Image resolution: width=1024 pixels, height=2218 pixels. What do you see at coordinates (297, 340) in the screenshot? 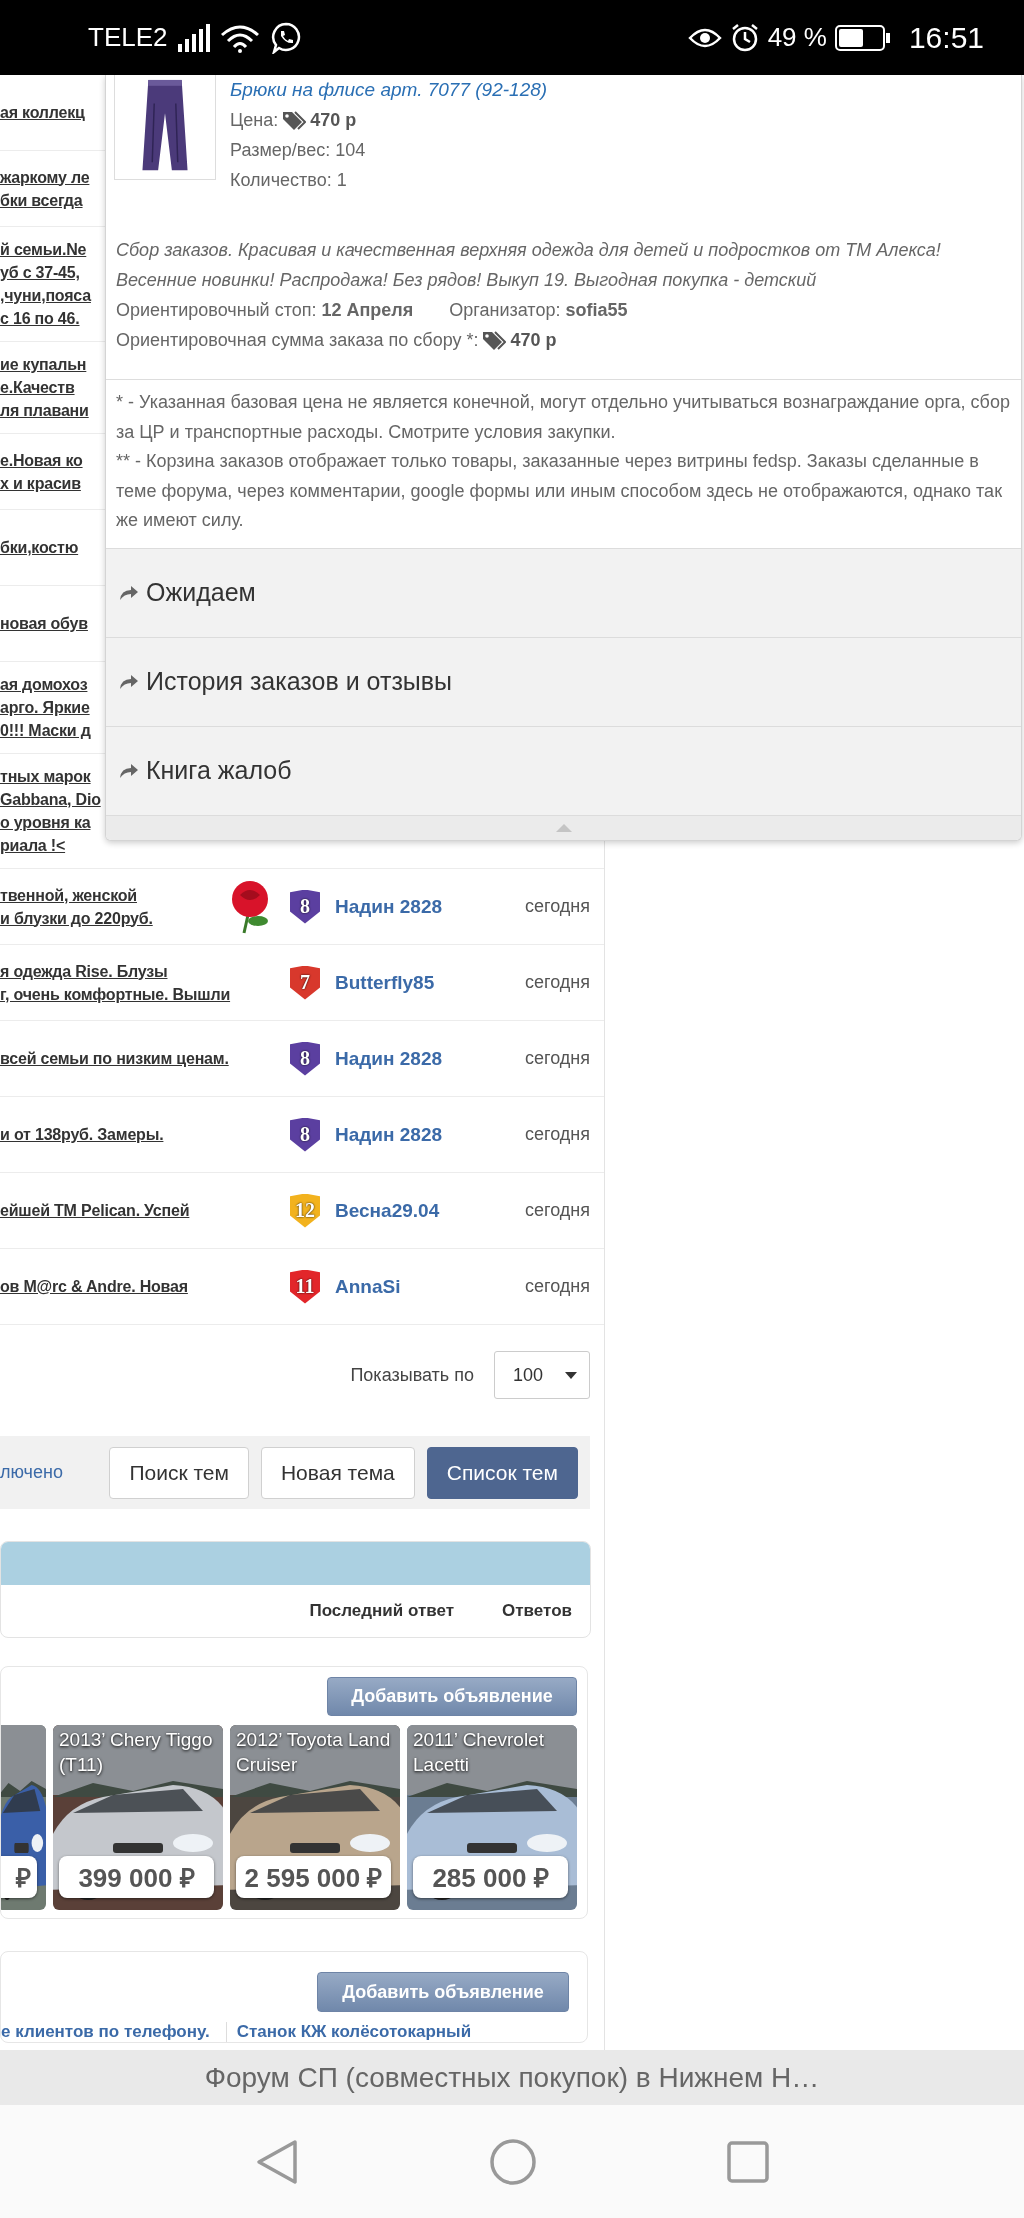
I see `order-sum-label: Ориентировочная сумма заказа по сбору *:` at bounding box center [297, 340].